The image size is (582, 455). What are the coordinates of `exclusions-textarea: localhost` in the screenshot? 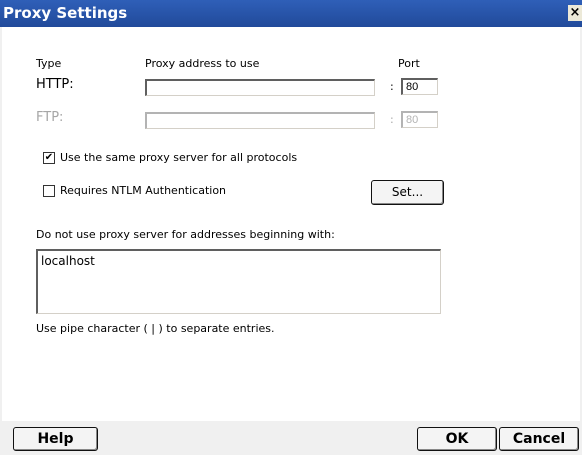 It's located at (238, 281).